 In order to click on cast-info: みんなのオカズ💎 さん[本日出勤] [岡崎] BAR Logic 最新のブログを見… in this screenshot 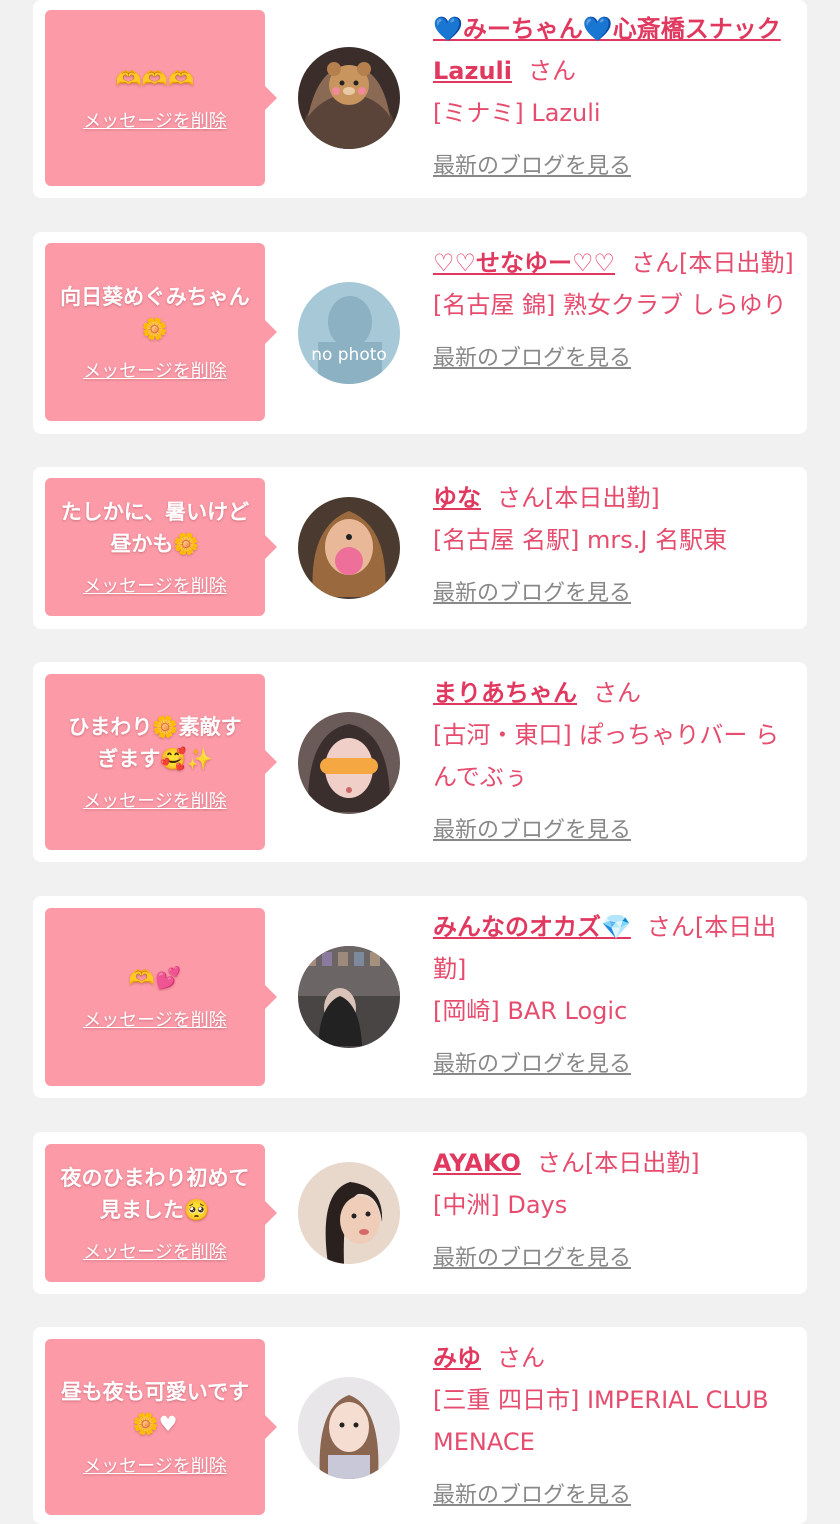, I will do `click(614, 996)`.